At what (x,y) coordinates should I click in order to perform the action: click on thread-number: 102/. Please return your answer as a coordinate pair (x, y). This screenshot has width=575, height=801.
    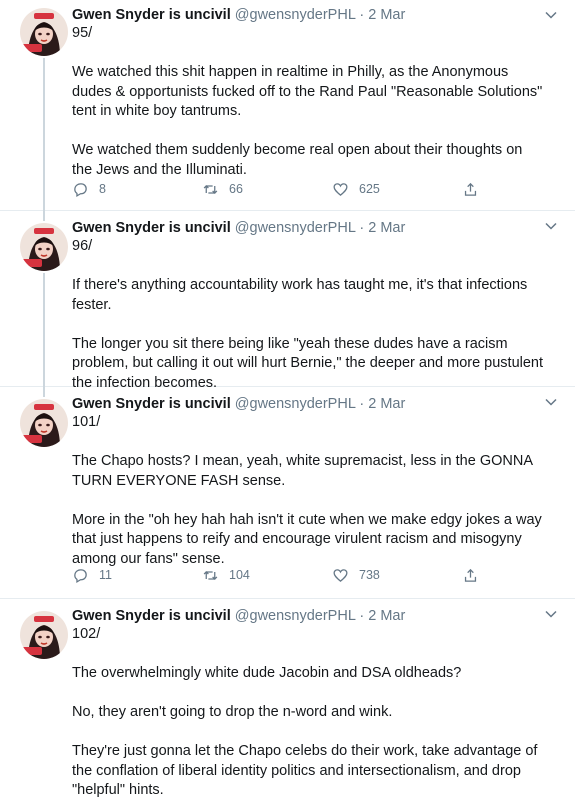
    Looking at the image, I should click on (86, 634).